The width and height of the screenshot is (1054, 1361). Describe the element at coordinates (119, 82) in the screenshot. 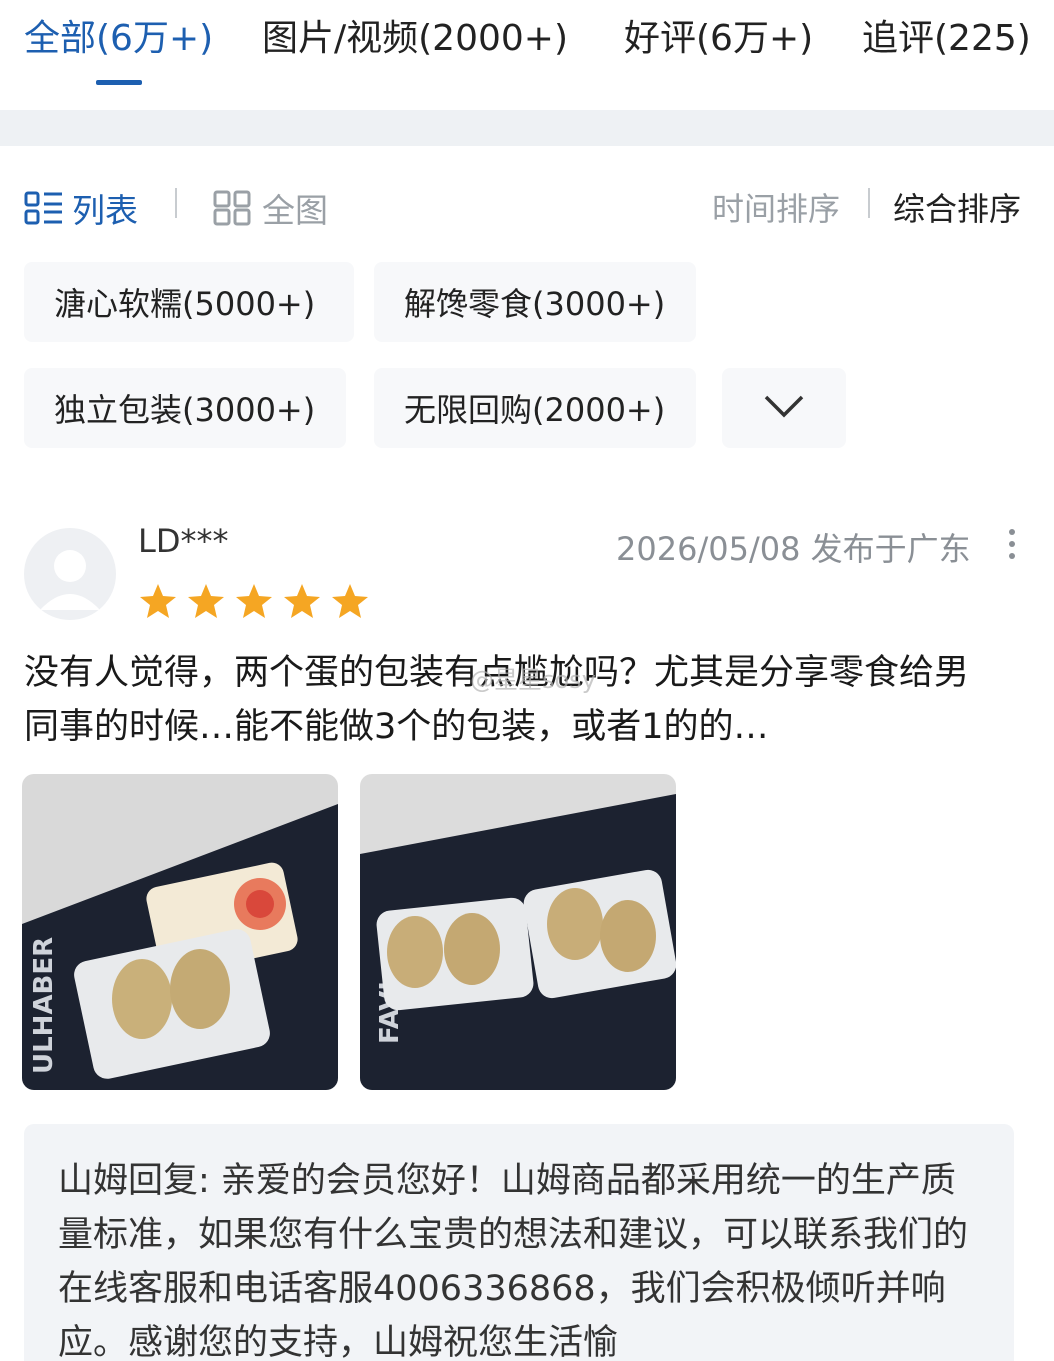

I see `active-tab-indicator` at that location.